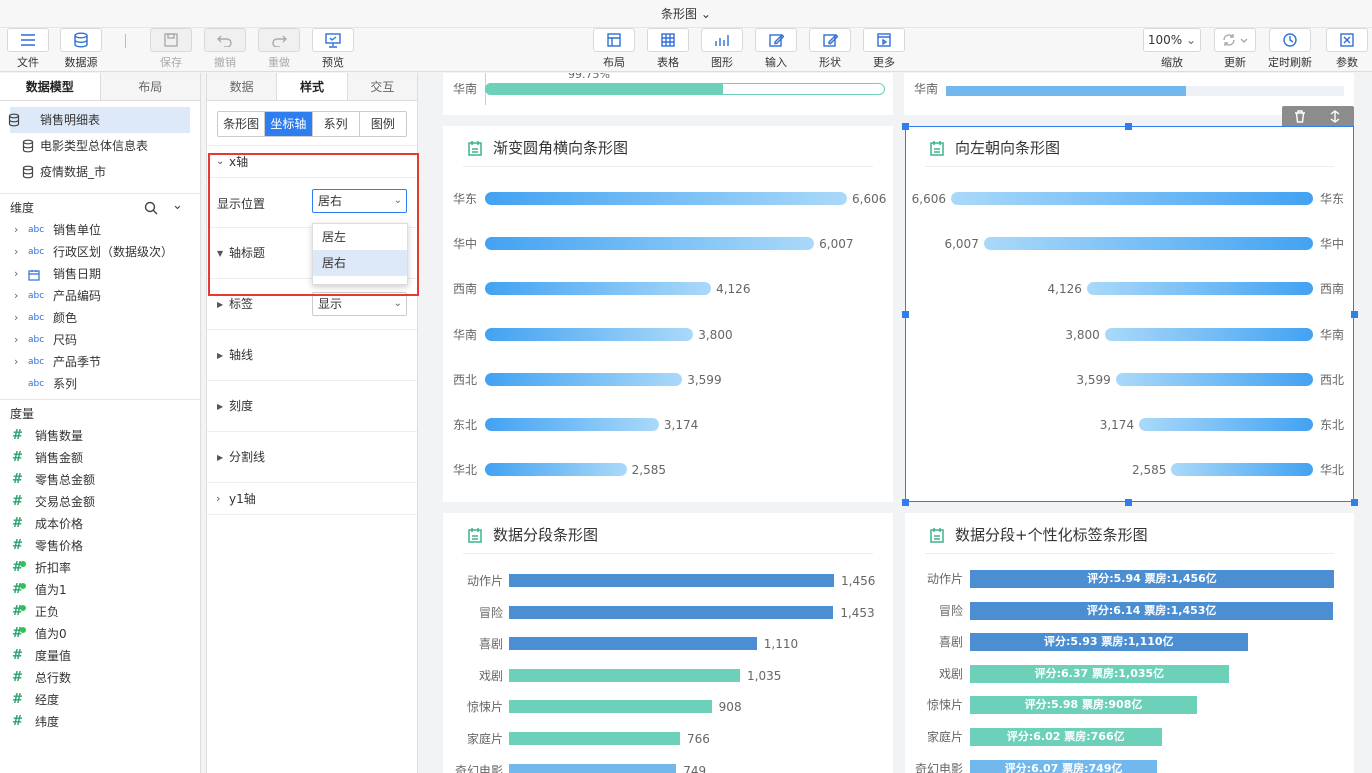  Describe the element at coordinates (151, 208) in the screenshot. I see `search-icon` at that location.